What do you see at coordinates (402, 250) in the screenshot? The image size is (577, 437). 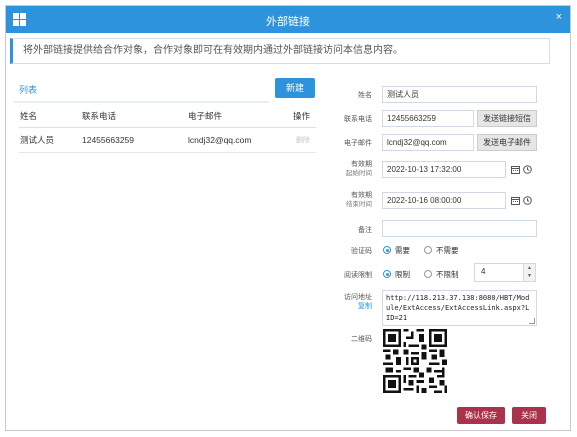 I see `captcha-required-label: 需要` at bounding box center [402, 250].